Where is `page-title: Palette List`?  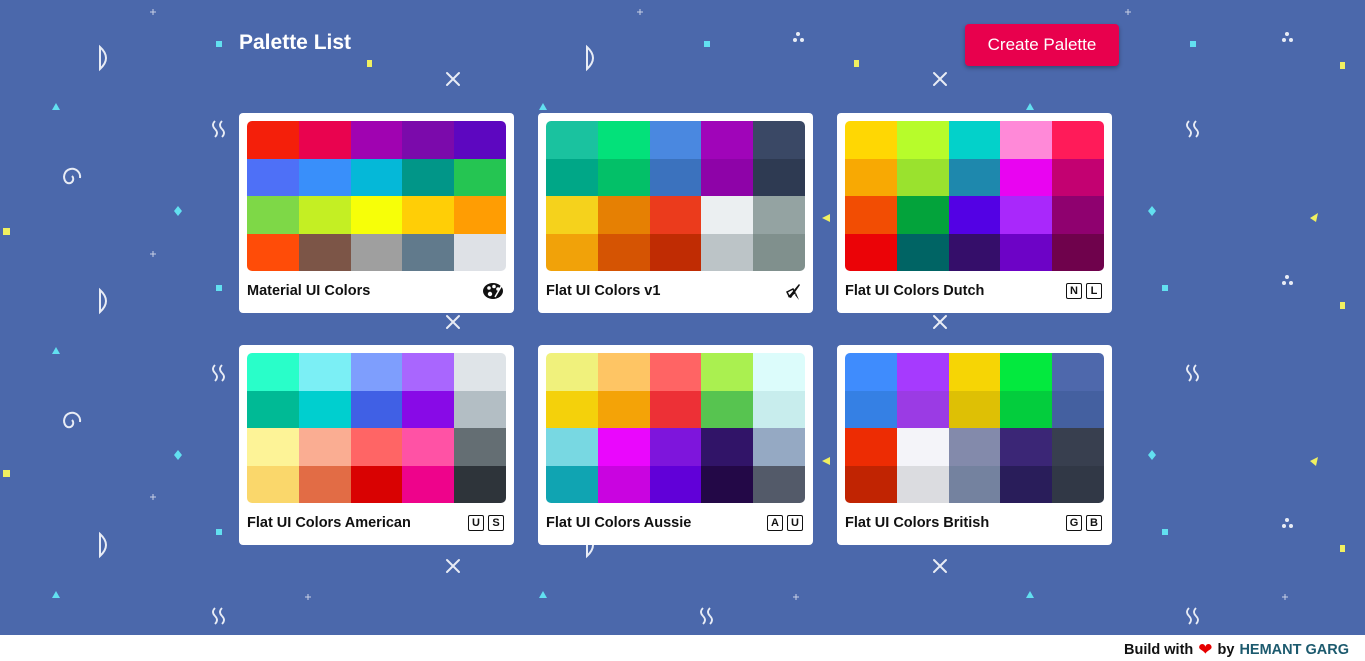 page-title: Palette List is located at coordinates (295, 42).